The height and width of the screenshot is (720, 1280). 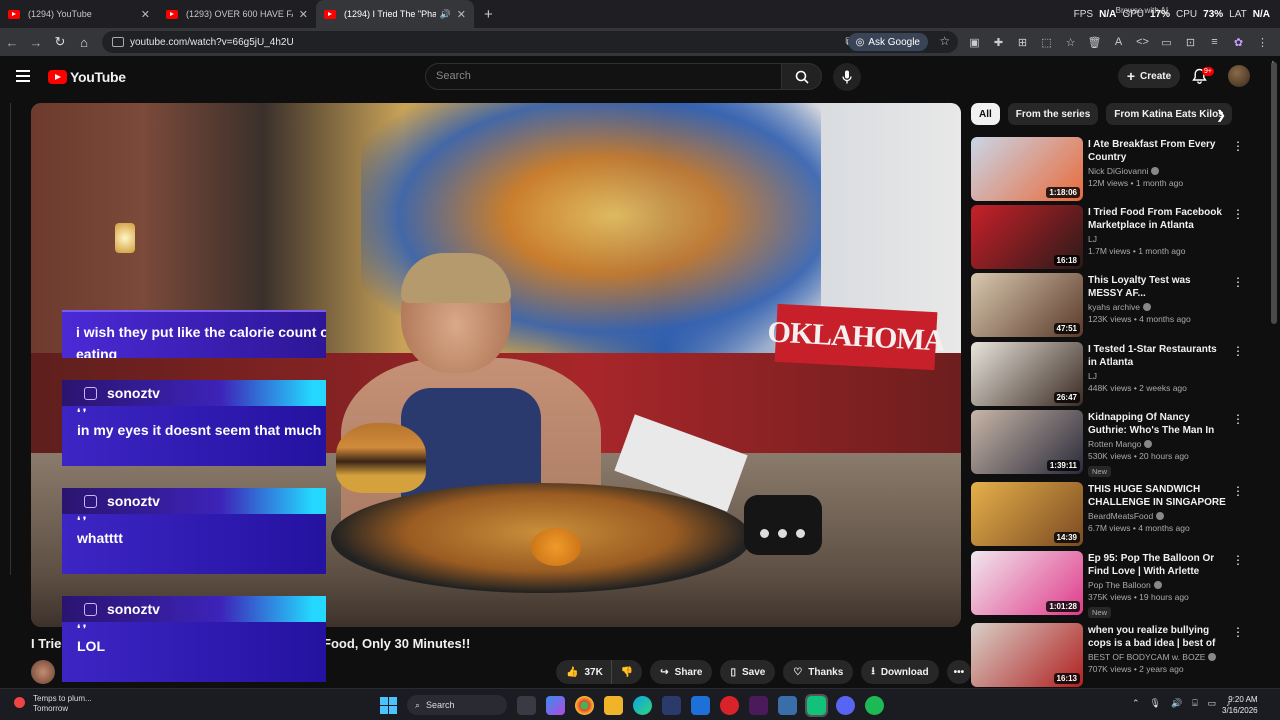 I want to click on new-tab-button: +, so click(x=488, y=14).